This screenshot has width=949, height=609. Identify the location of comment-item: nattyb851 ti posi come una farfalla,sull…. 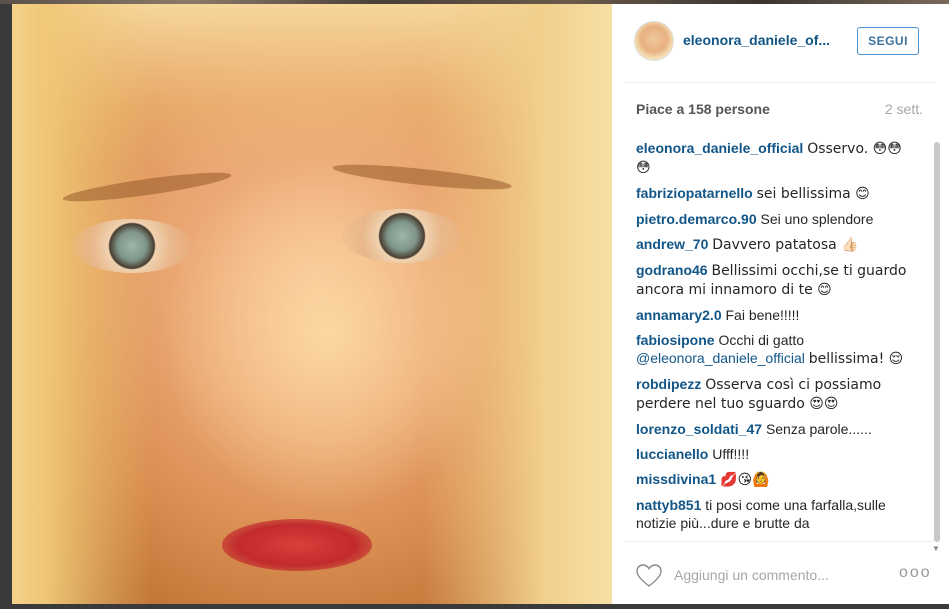
(774, 514).